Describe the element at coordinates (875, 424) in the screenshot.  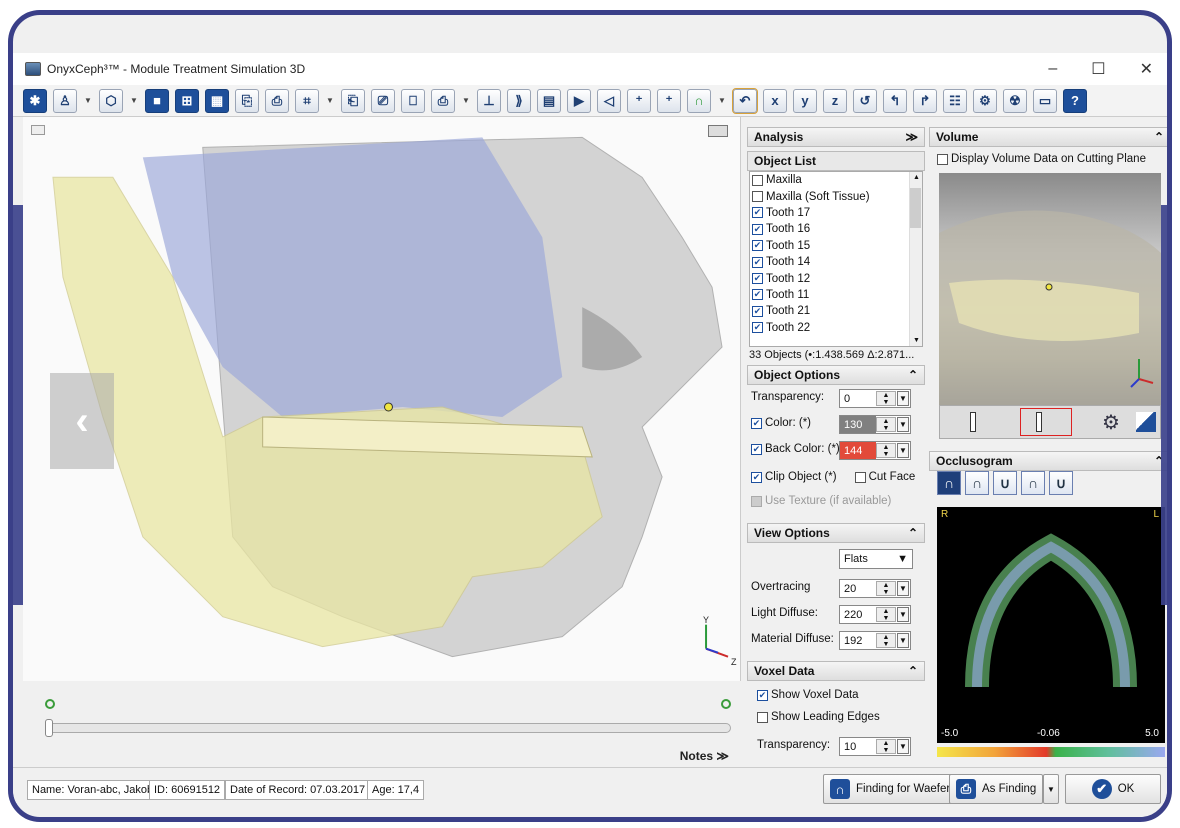
I see `color-stepper: 130 ▲ ▼ ▼` at that location.